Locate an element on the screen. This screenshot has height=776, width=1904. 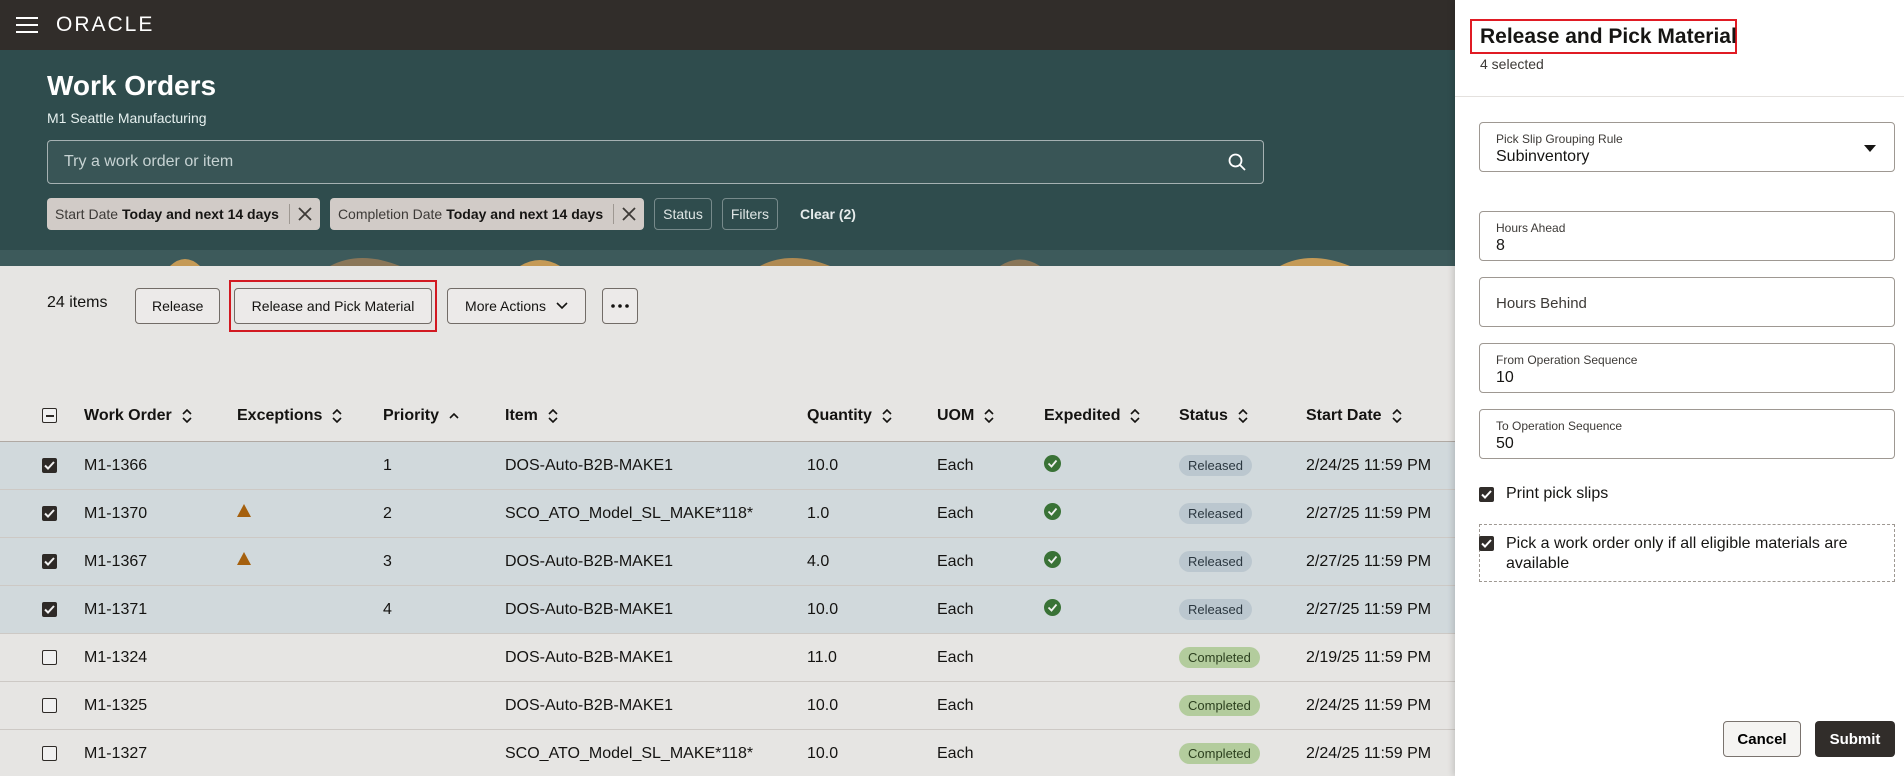
checkbox-unchecked is located at coordinates (49, 753).